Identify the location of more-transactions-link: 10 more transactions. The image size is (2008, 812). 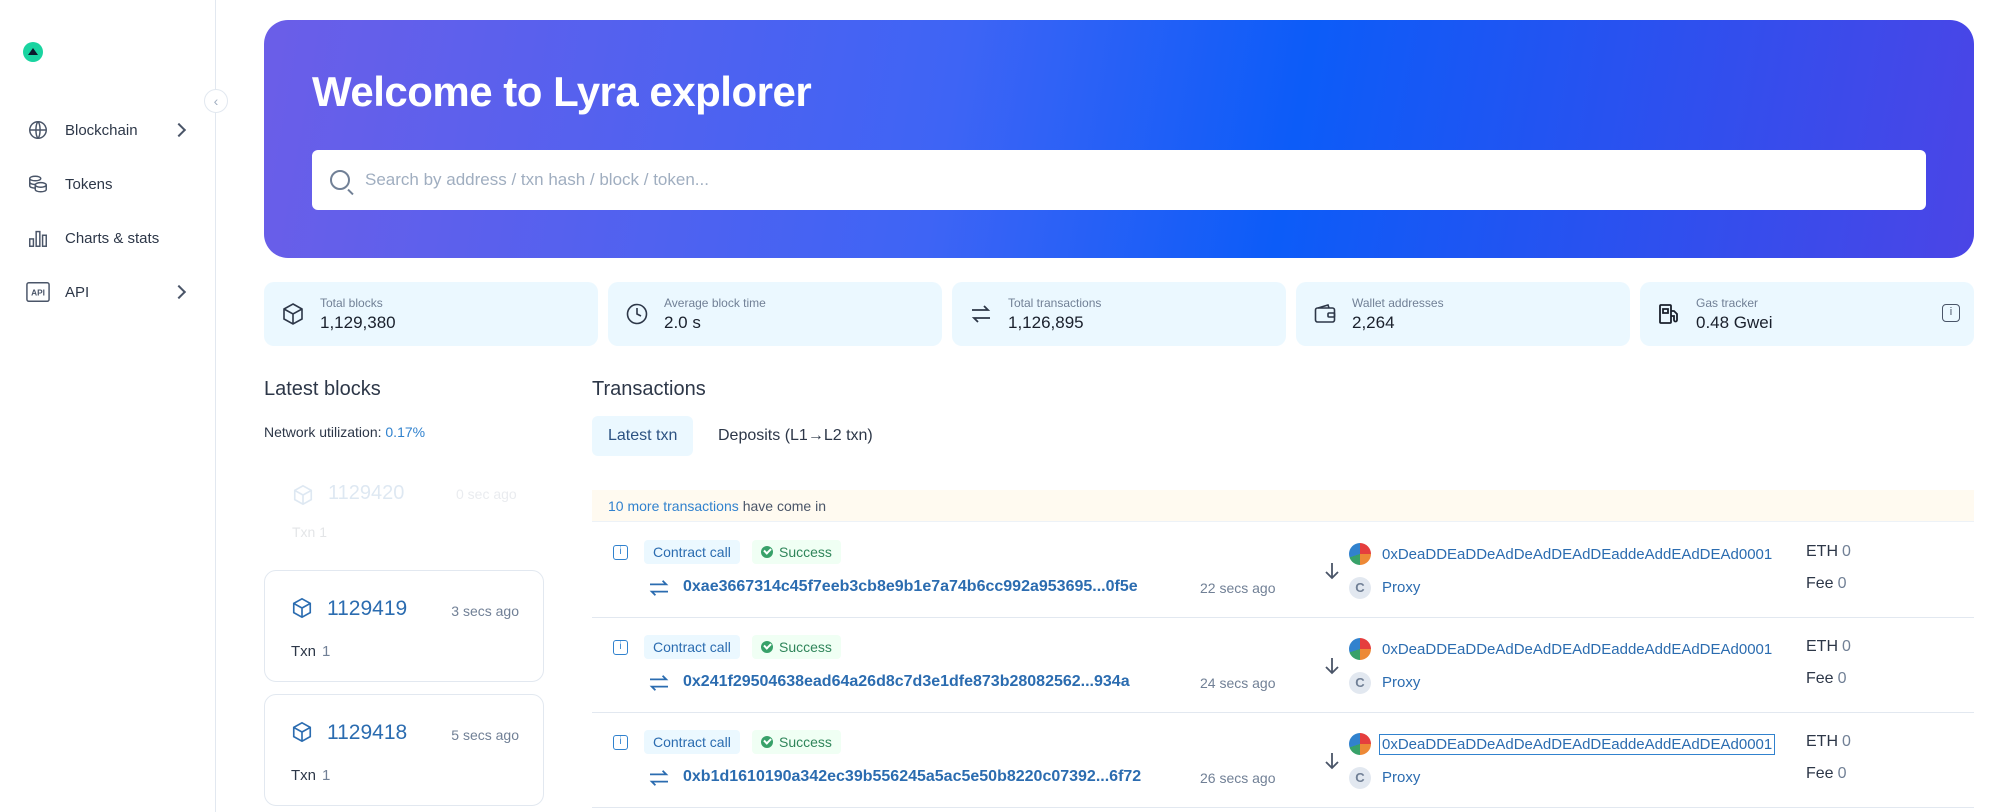
(673, 506).